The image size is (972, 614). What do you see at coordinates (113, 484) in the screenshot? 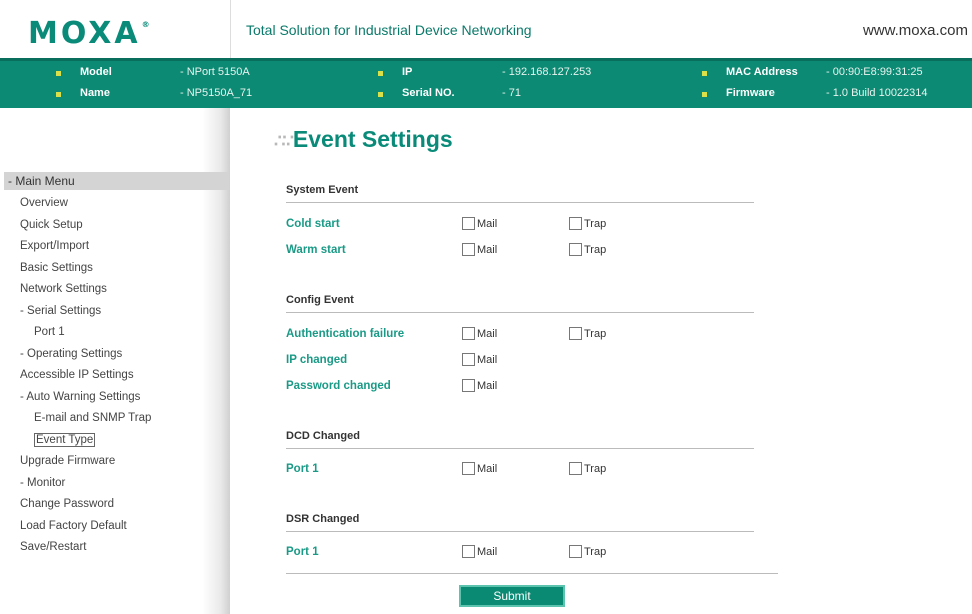
I see `menu-monitor: - Monitor` at bounding box center [113, 484].